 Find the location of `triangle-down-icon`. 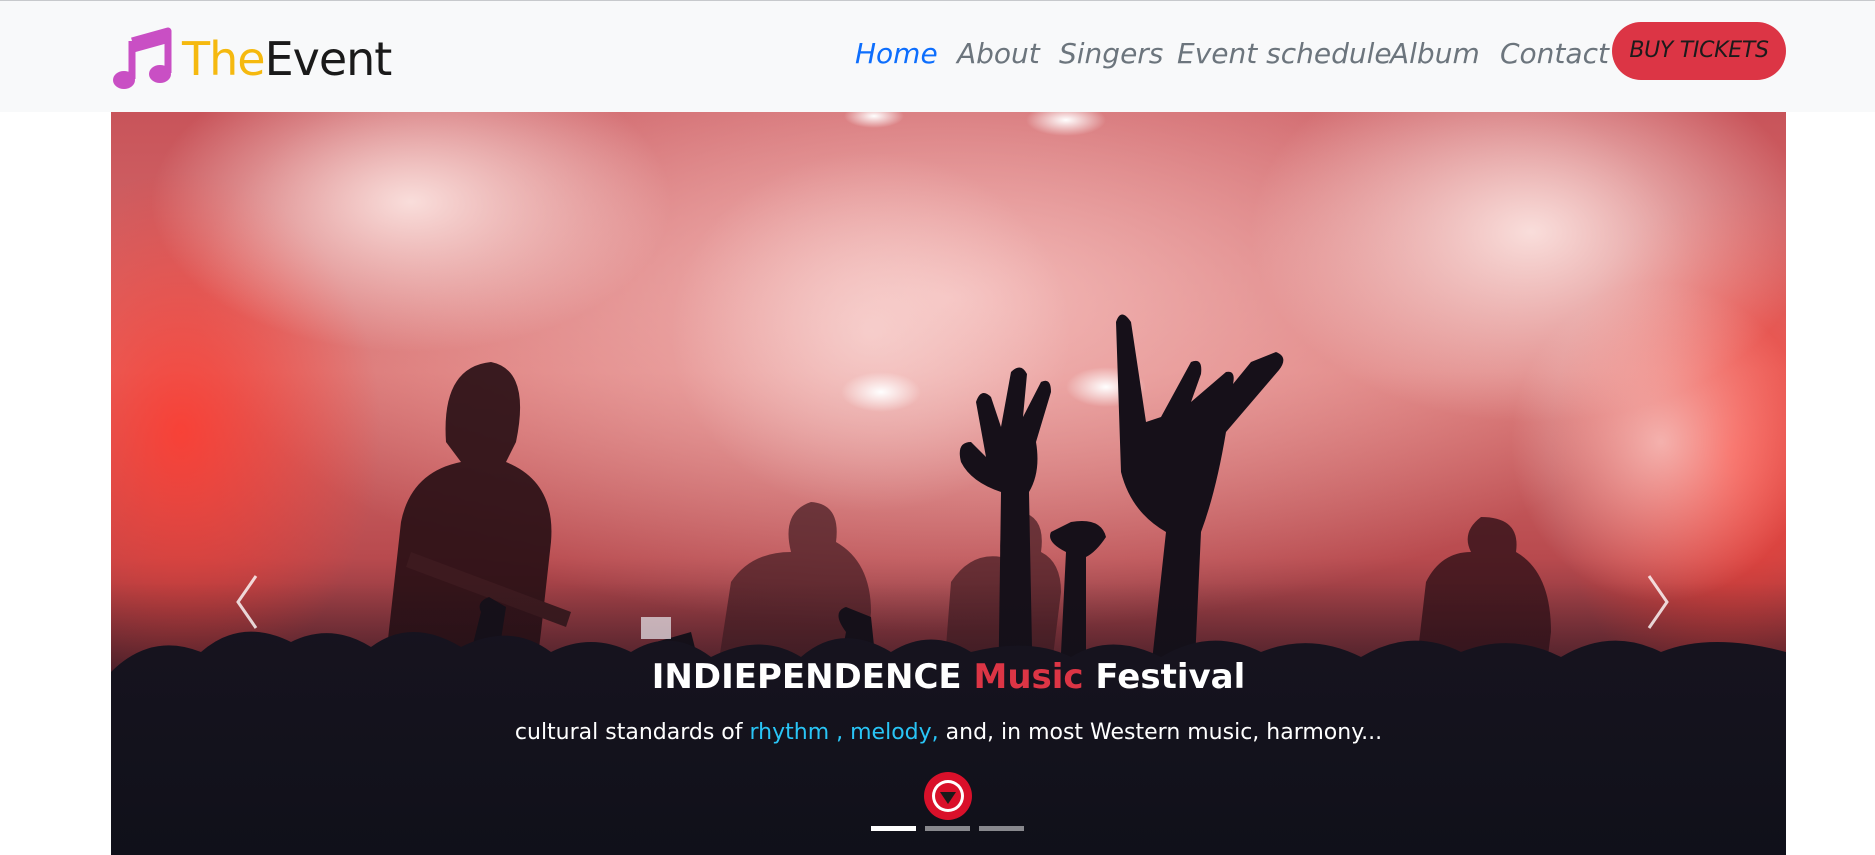

triangle-down-icon is located at coordinates (948, 796).